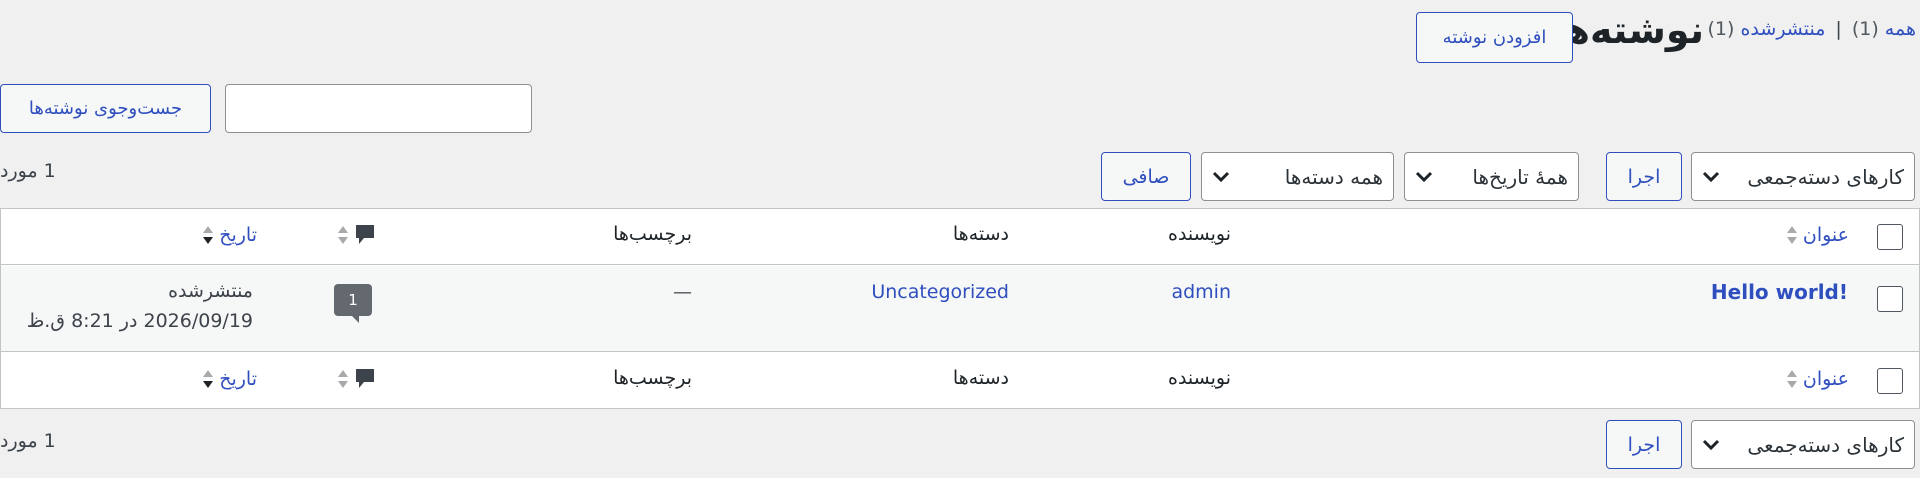  Describe the element at coordinates (28, 171) in the screenshot. I see `items-count-top: 1 مورد` at that location.